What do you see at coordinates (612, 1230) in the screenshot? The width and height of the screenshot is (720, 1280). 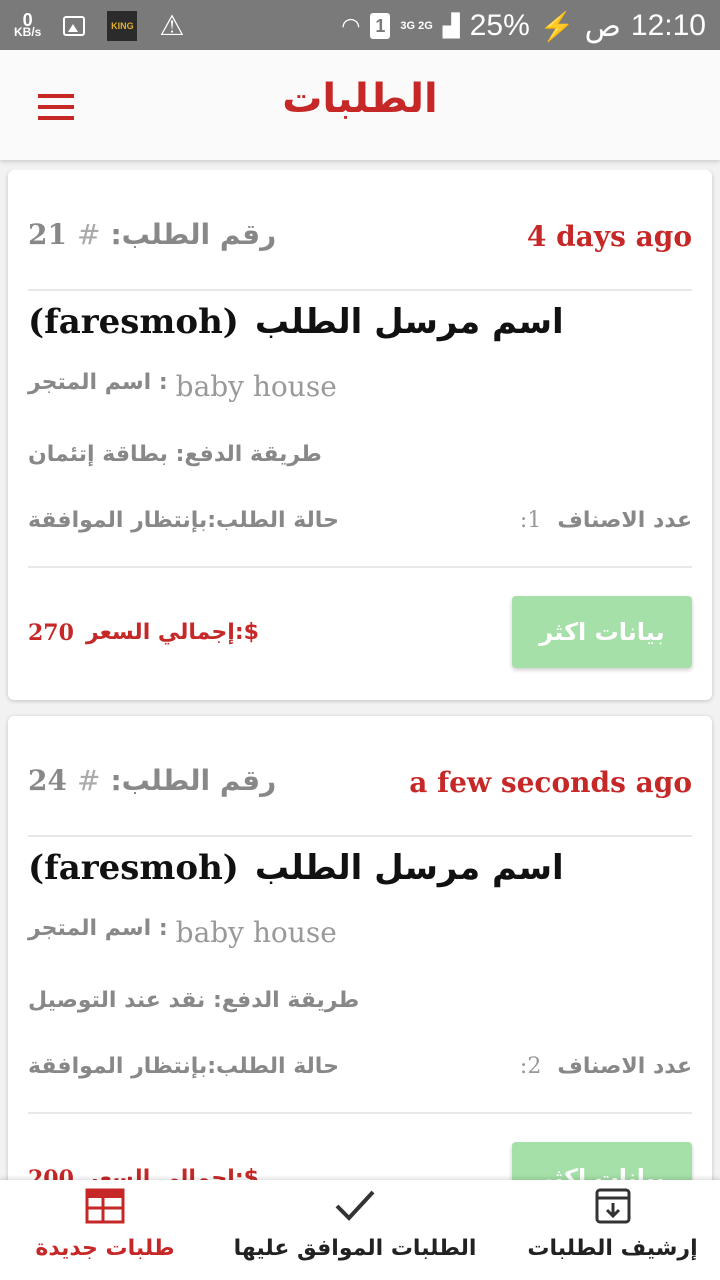 I see `nav-archive: إرشيف الطلبات` at bounding box center [612, 1230].